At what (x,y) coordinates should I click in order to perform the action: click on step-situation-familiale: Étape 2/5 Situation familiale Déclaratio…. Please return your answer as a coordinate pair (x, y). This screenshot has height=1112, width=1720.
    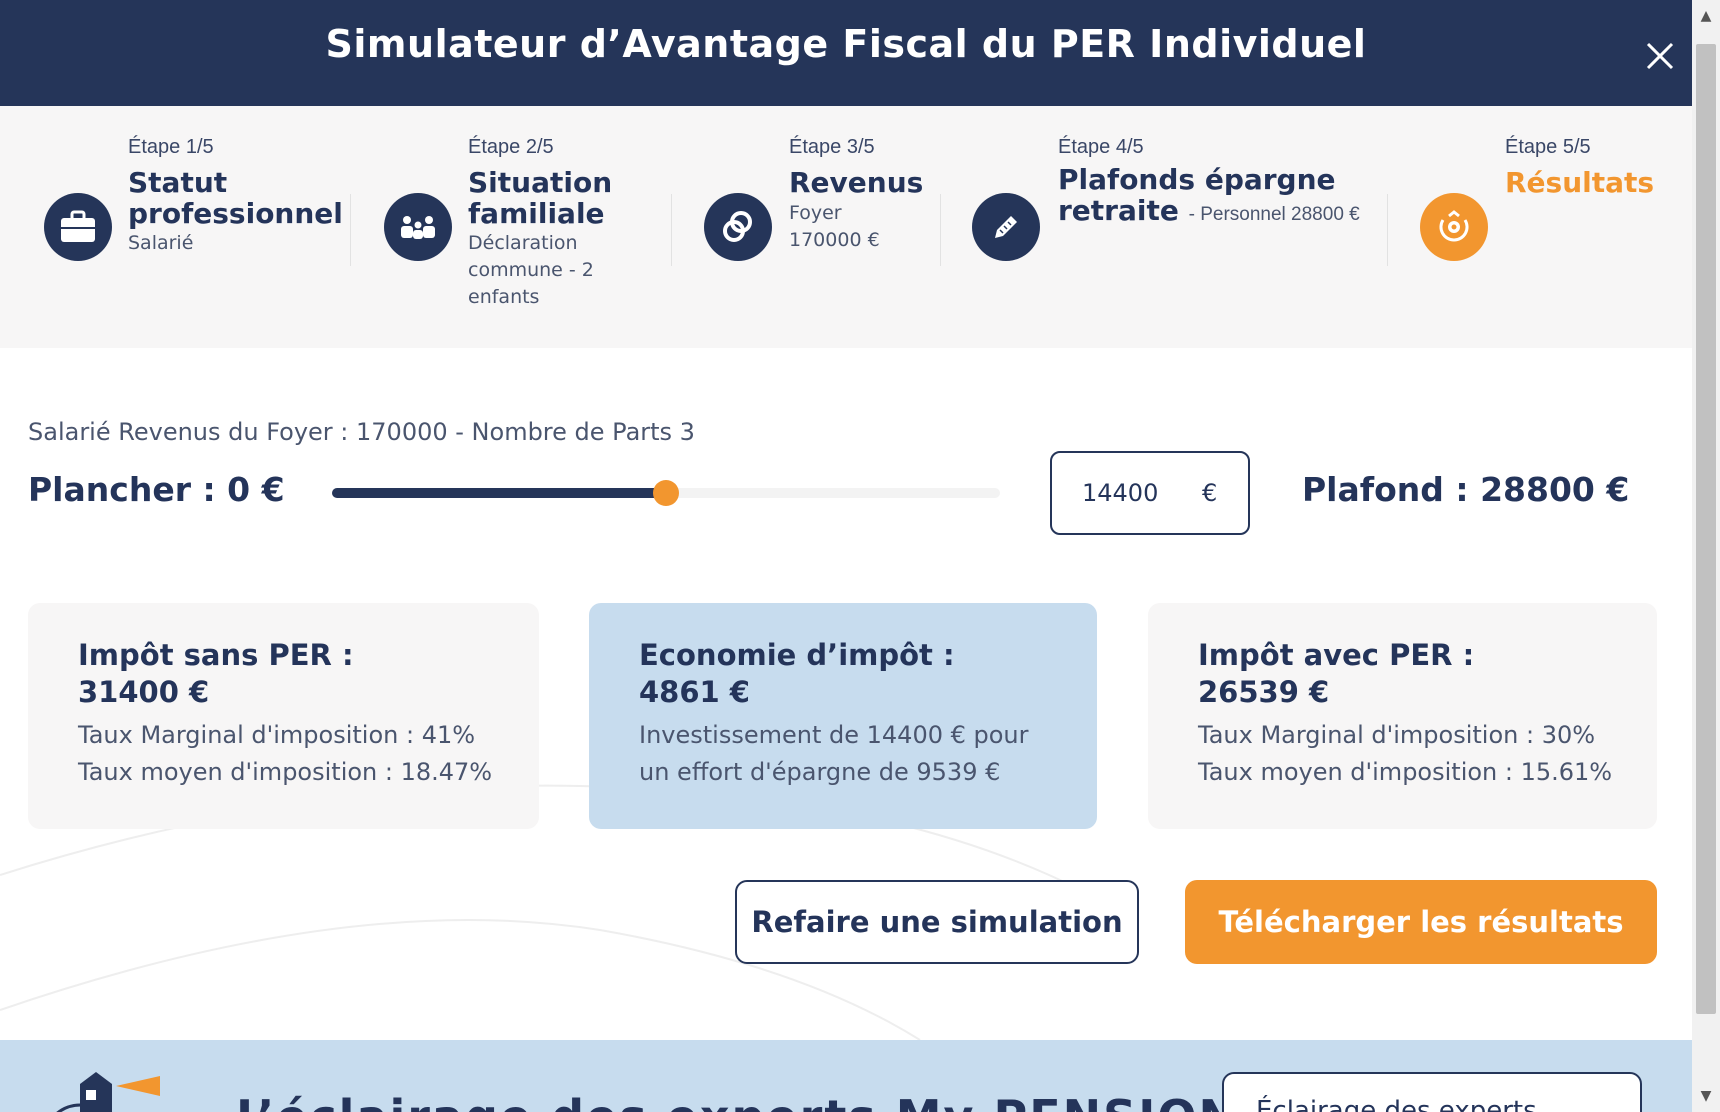
    Looking at the image, I should click on (511, 227).